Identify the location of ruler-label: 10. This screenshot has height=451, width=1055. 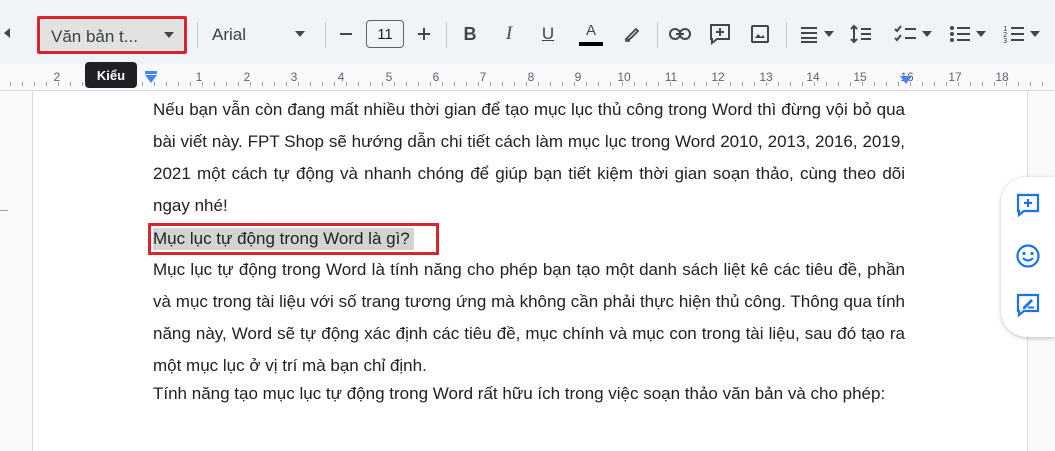
(624, 77).